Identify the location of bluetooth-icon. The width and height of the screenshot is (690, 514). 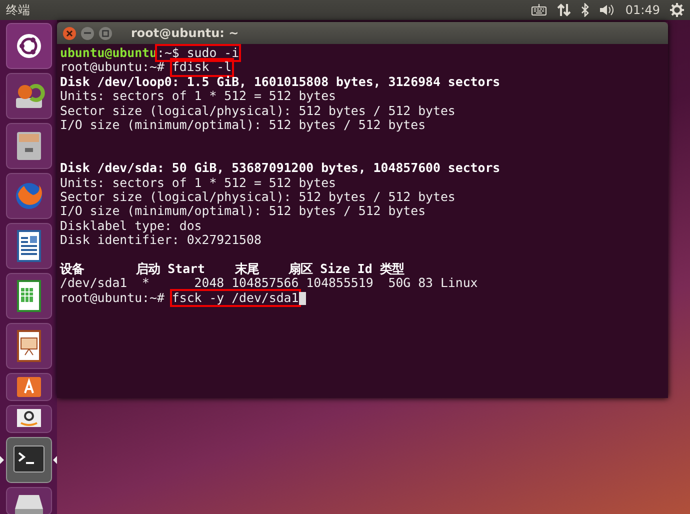
(585, 10).